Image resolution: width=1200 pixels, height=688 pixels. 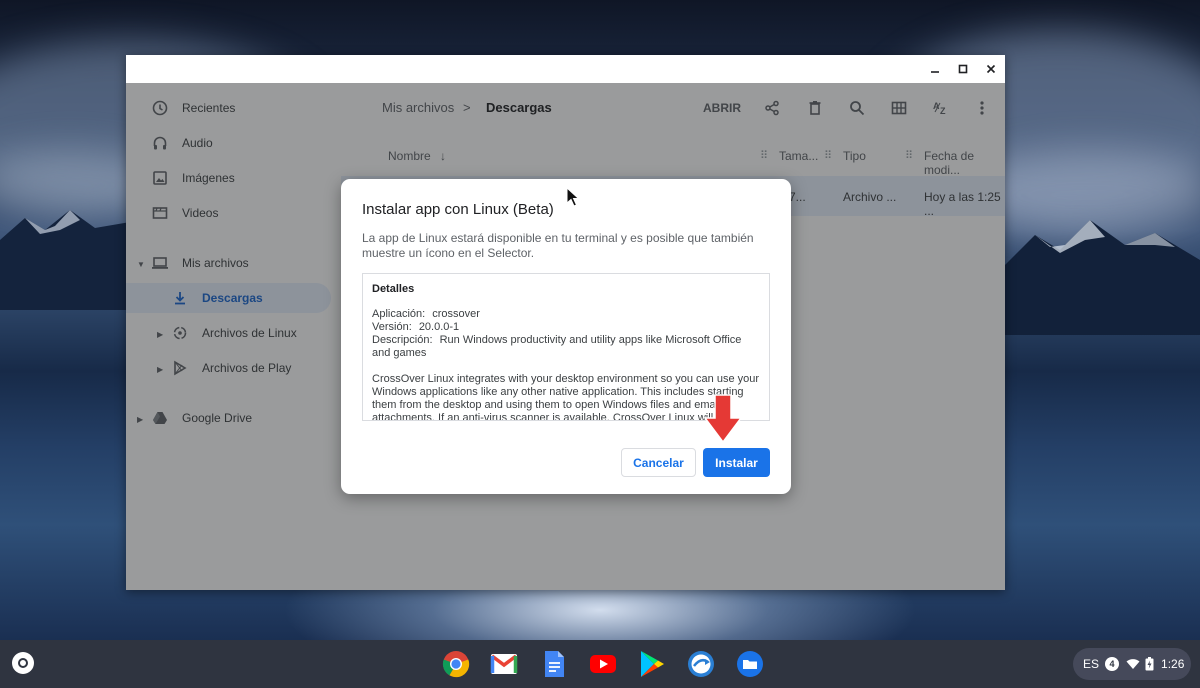 I want to click on install-button: Instalar, so click(x=736, y=462).